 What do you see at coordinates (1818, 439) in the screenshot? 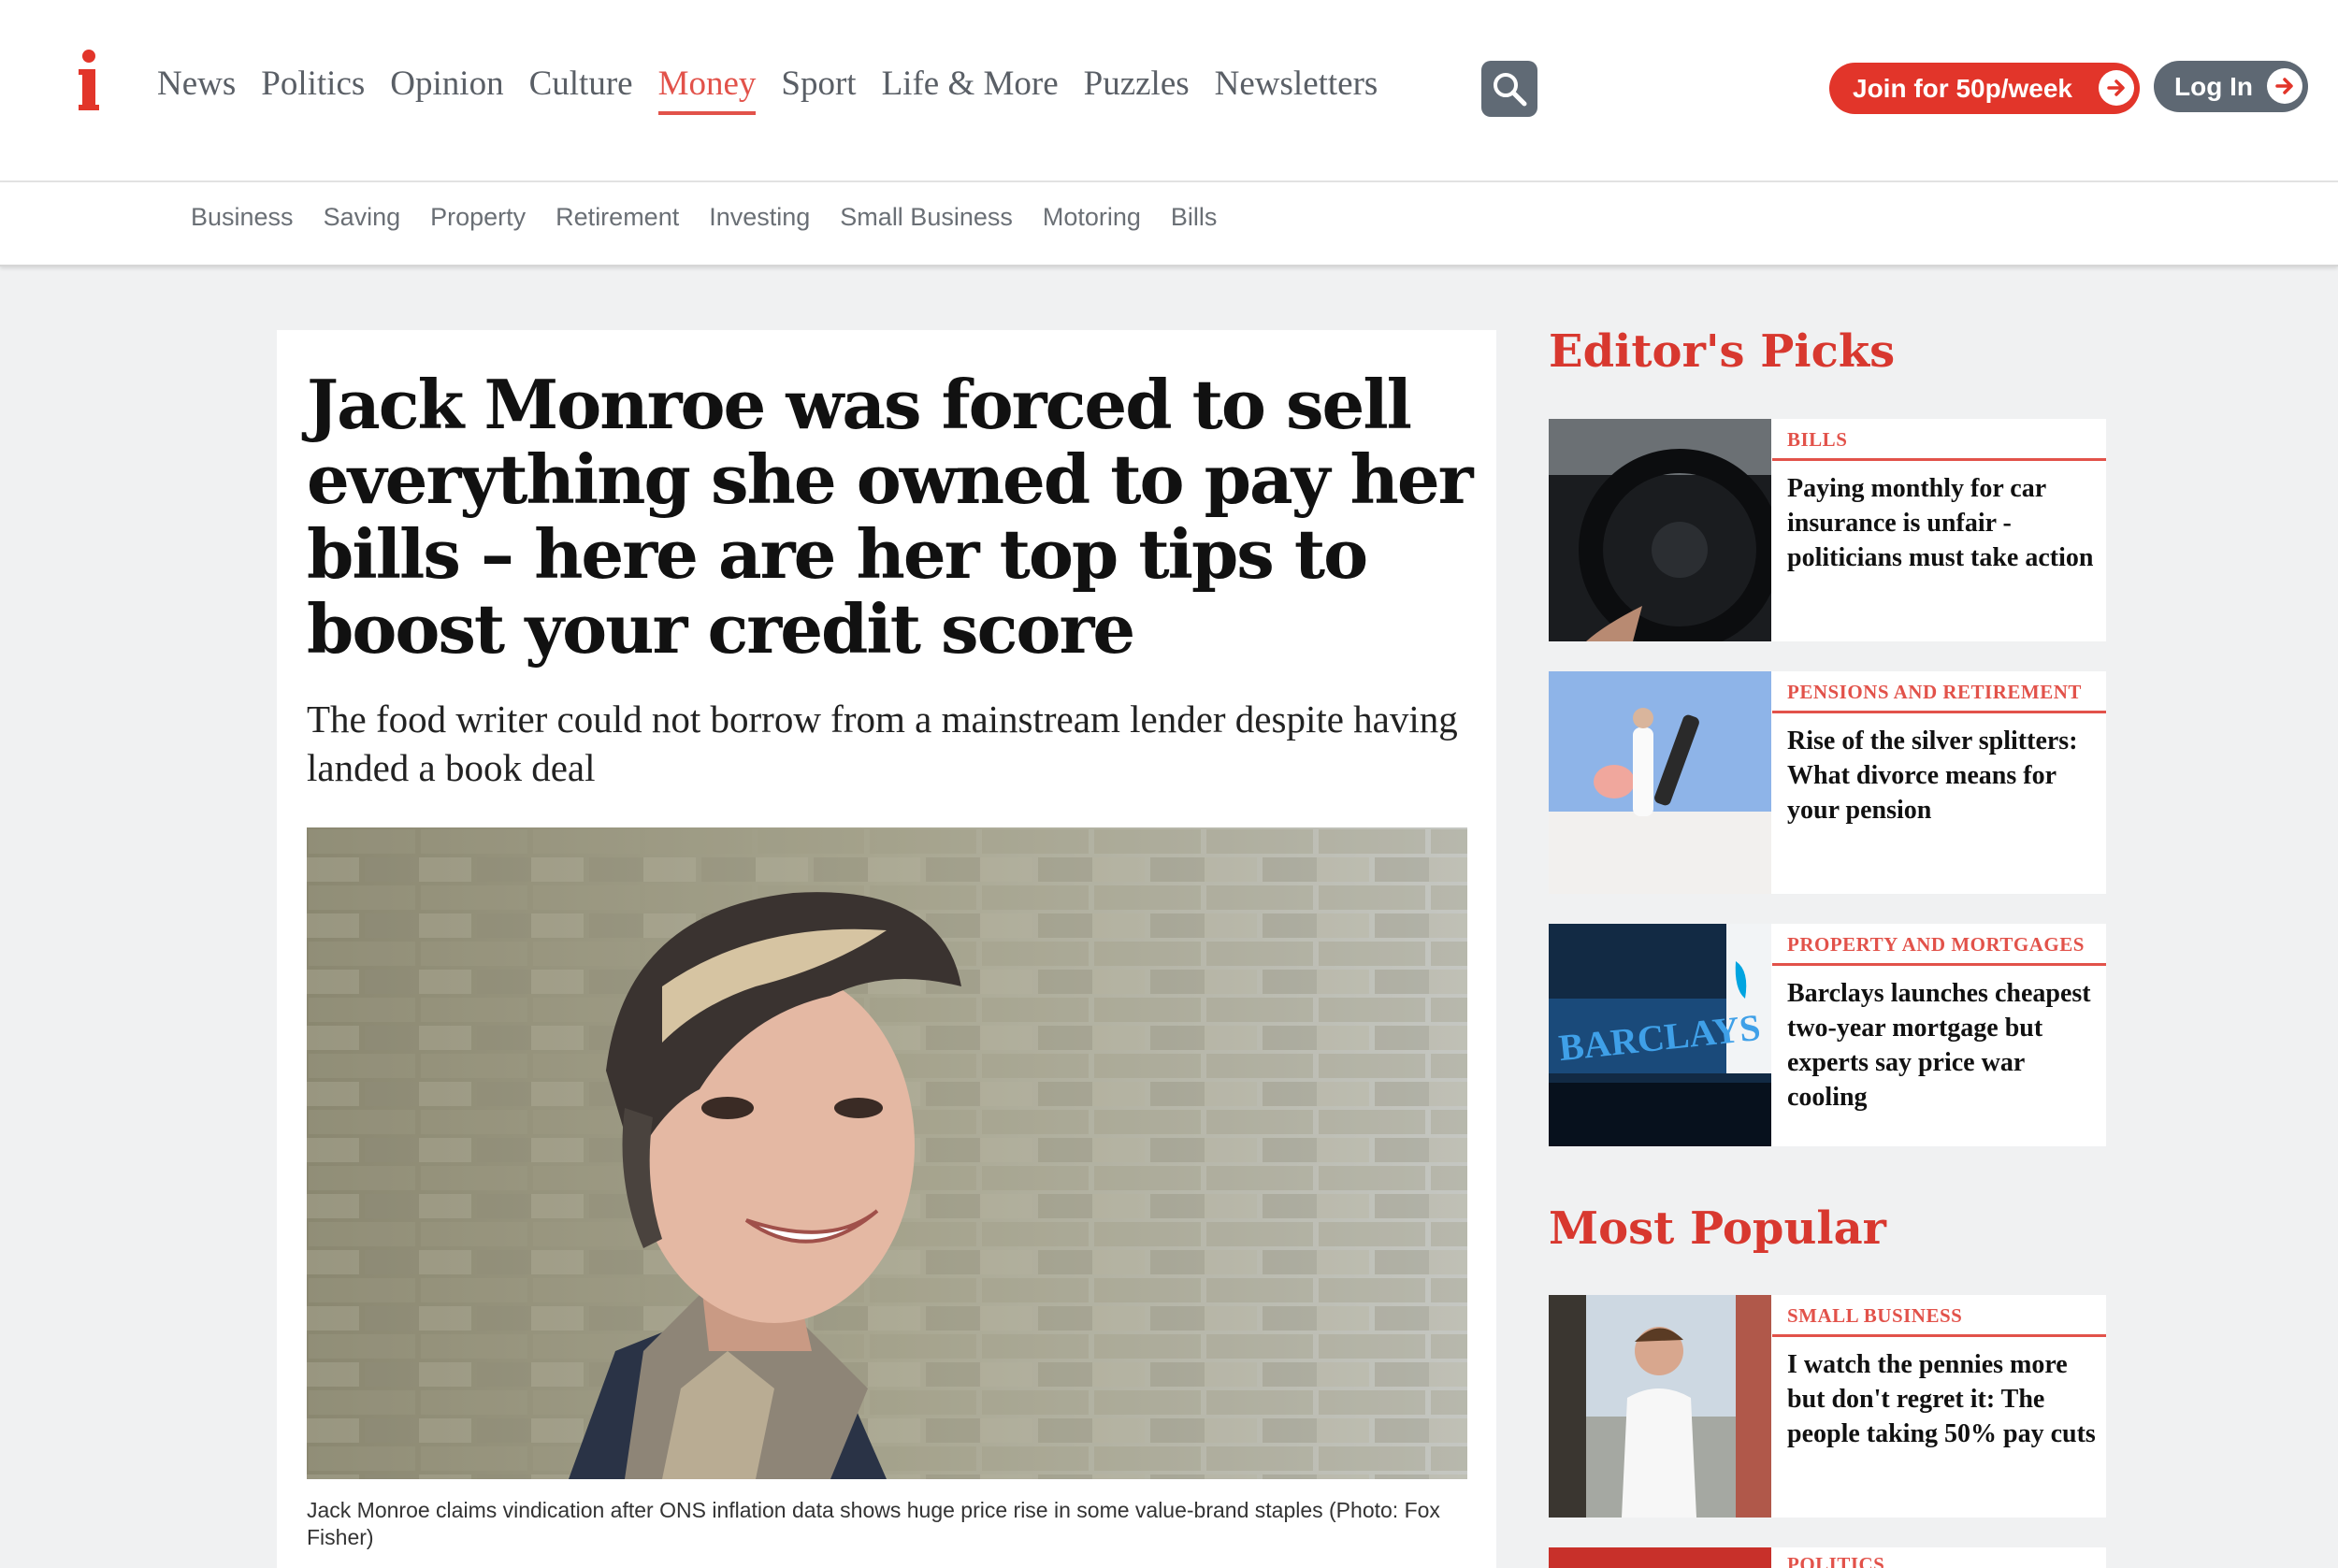
I see `card-category-tag: BILLS` at bounding box center [1818, 439].